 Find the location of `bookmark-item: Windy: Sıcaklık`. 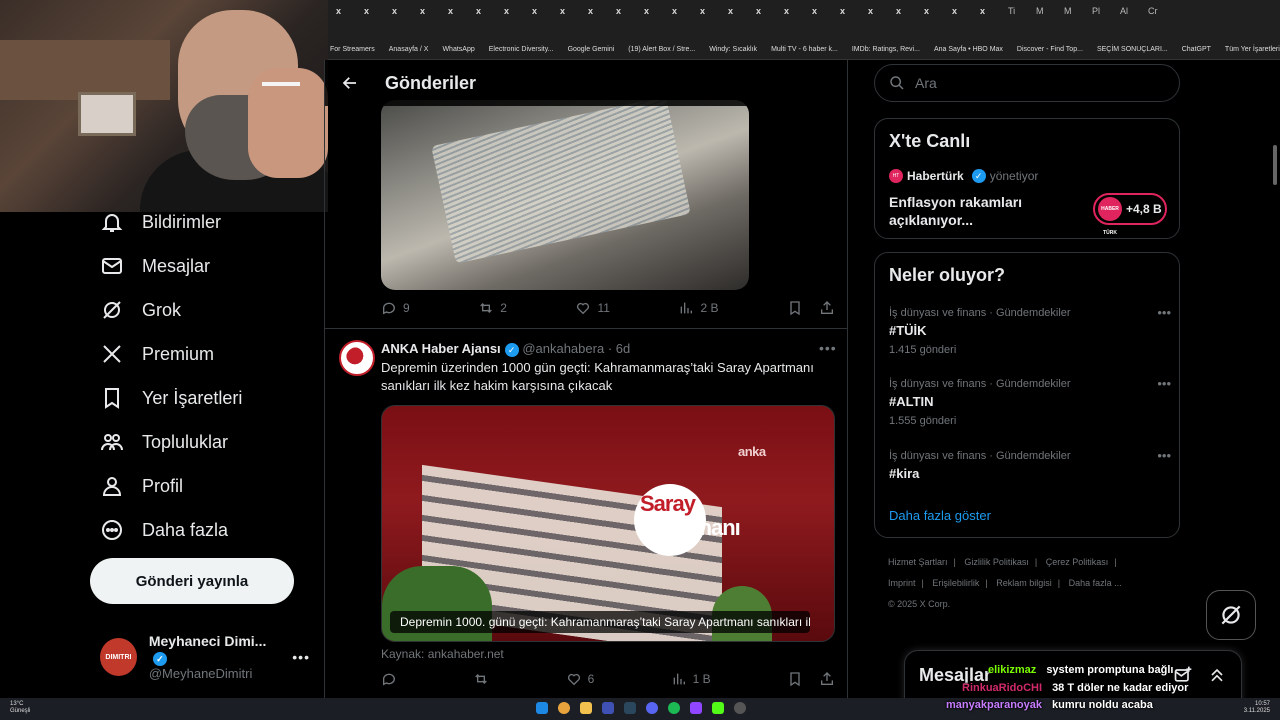

bookmark-item: Windy: Sıcaklık is located at coordinates (733, 49).